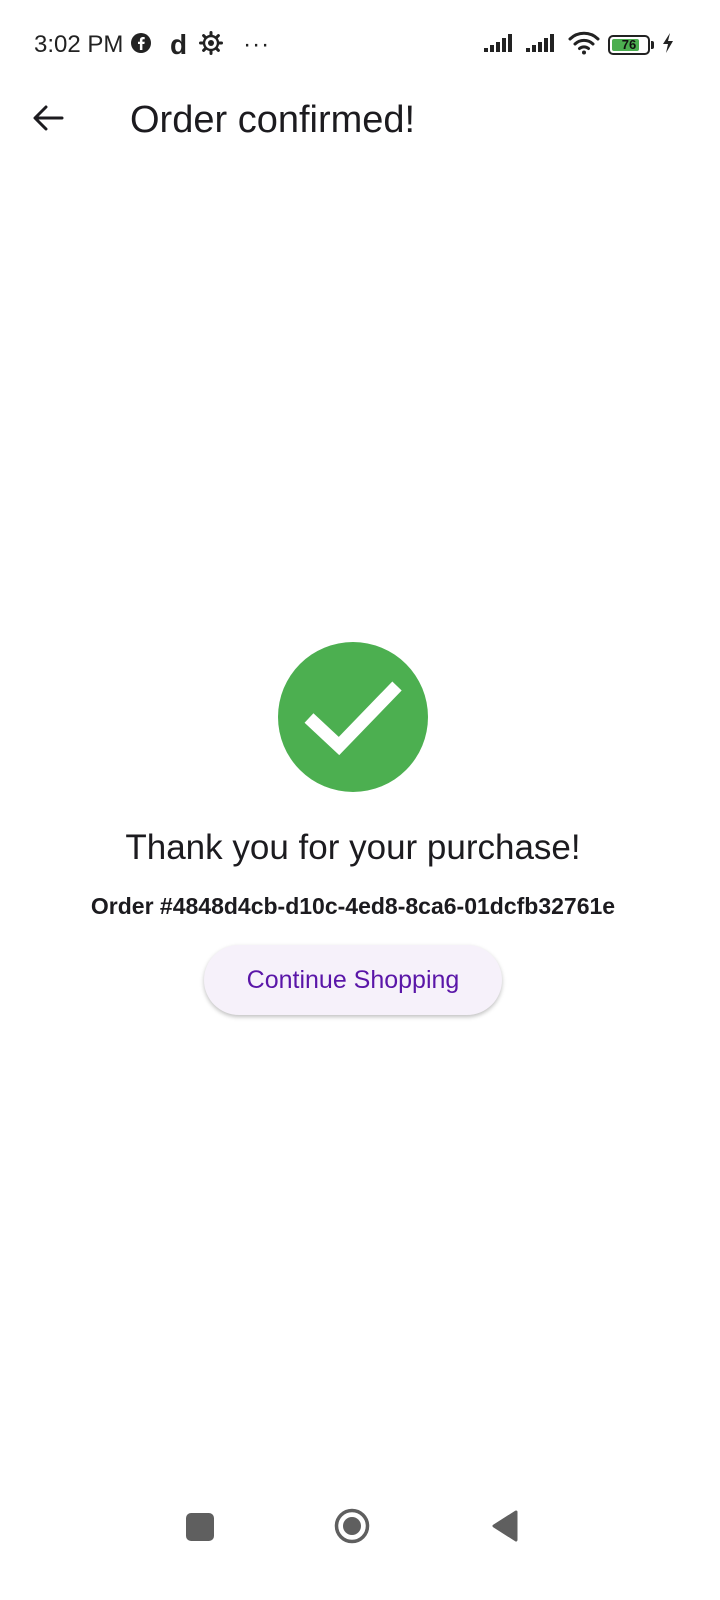 The width and height of the screenshot is (720, 1600). What do you see at coordinates (200, 1527) in the screenshot?
I see `recents-icon` at bounding box center [200, 1527].